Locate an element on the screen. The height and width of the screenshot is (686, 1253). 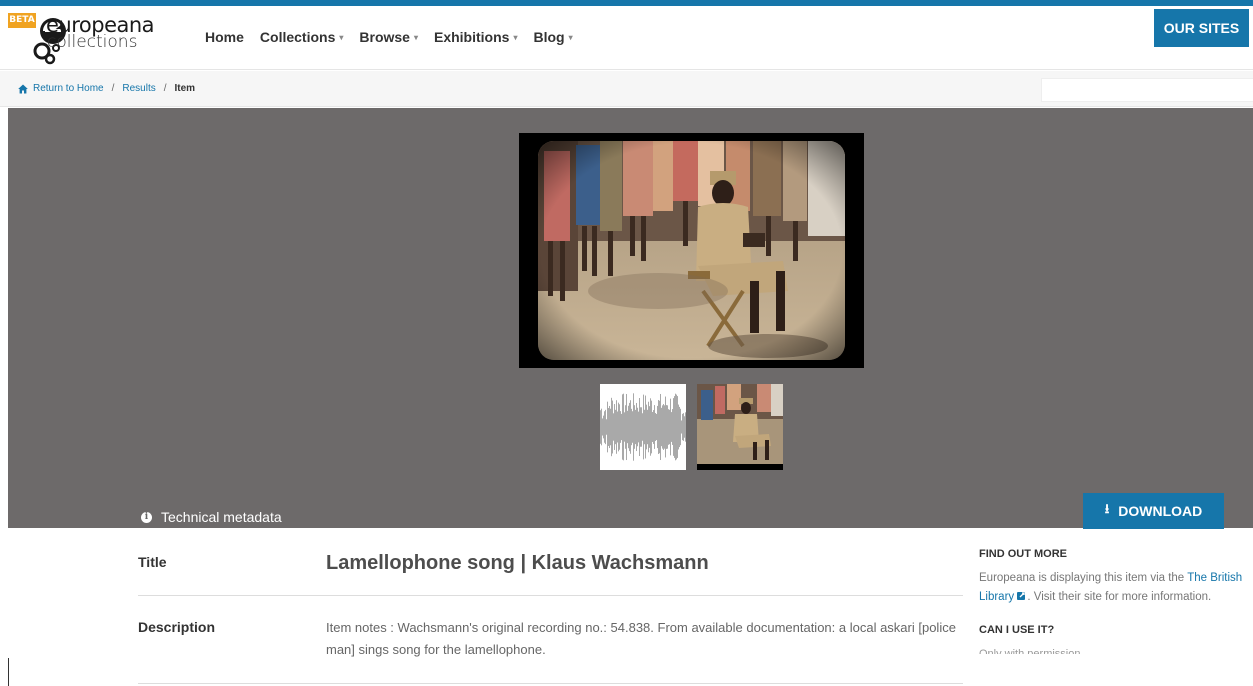
nav-exhibitions: Exhibitions ▾ is located at coordinates (475, 37).